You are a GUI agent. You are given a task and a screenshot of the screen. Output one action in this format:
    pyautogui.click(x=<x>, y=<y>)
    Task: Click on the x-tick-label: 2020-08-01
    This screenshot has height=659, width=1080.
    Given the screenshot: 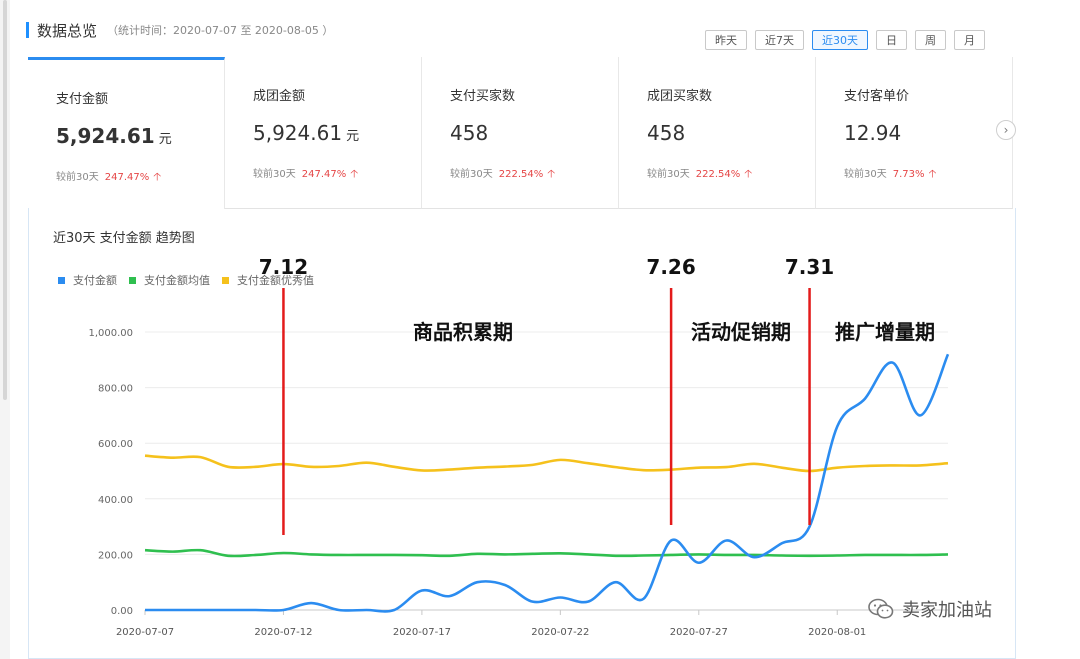 What is the action you would take?
    pyautogui.click(x=837, y=632)
    